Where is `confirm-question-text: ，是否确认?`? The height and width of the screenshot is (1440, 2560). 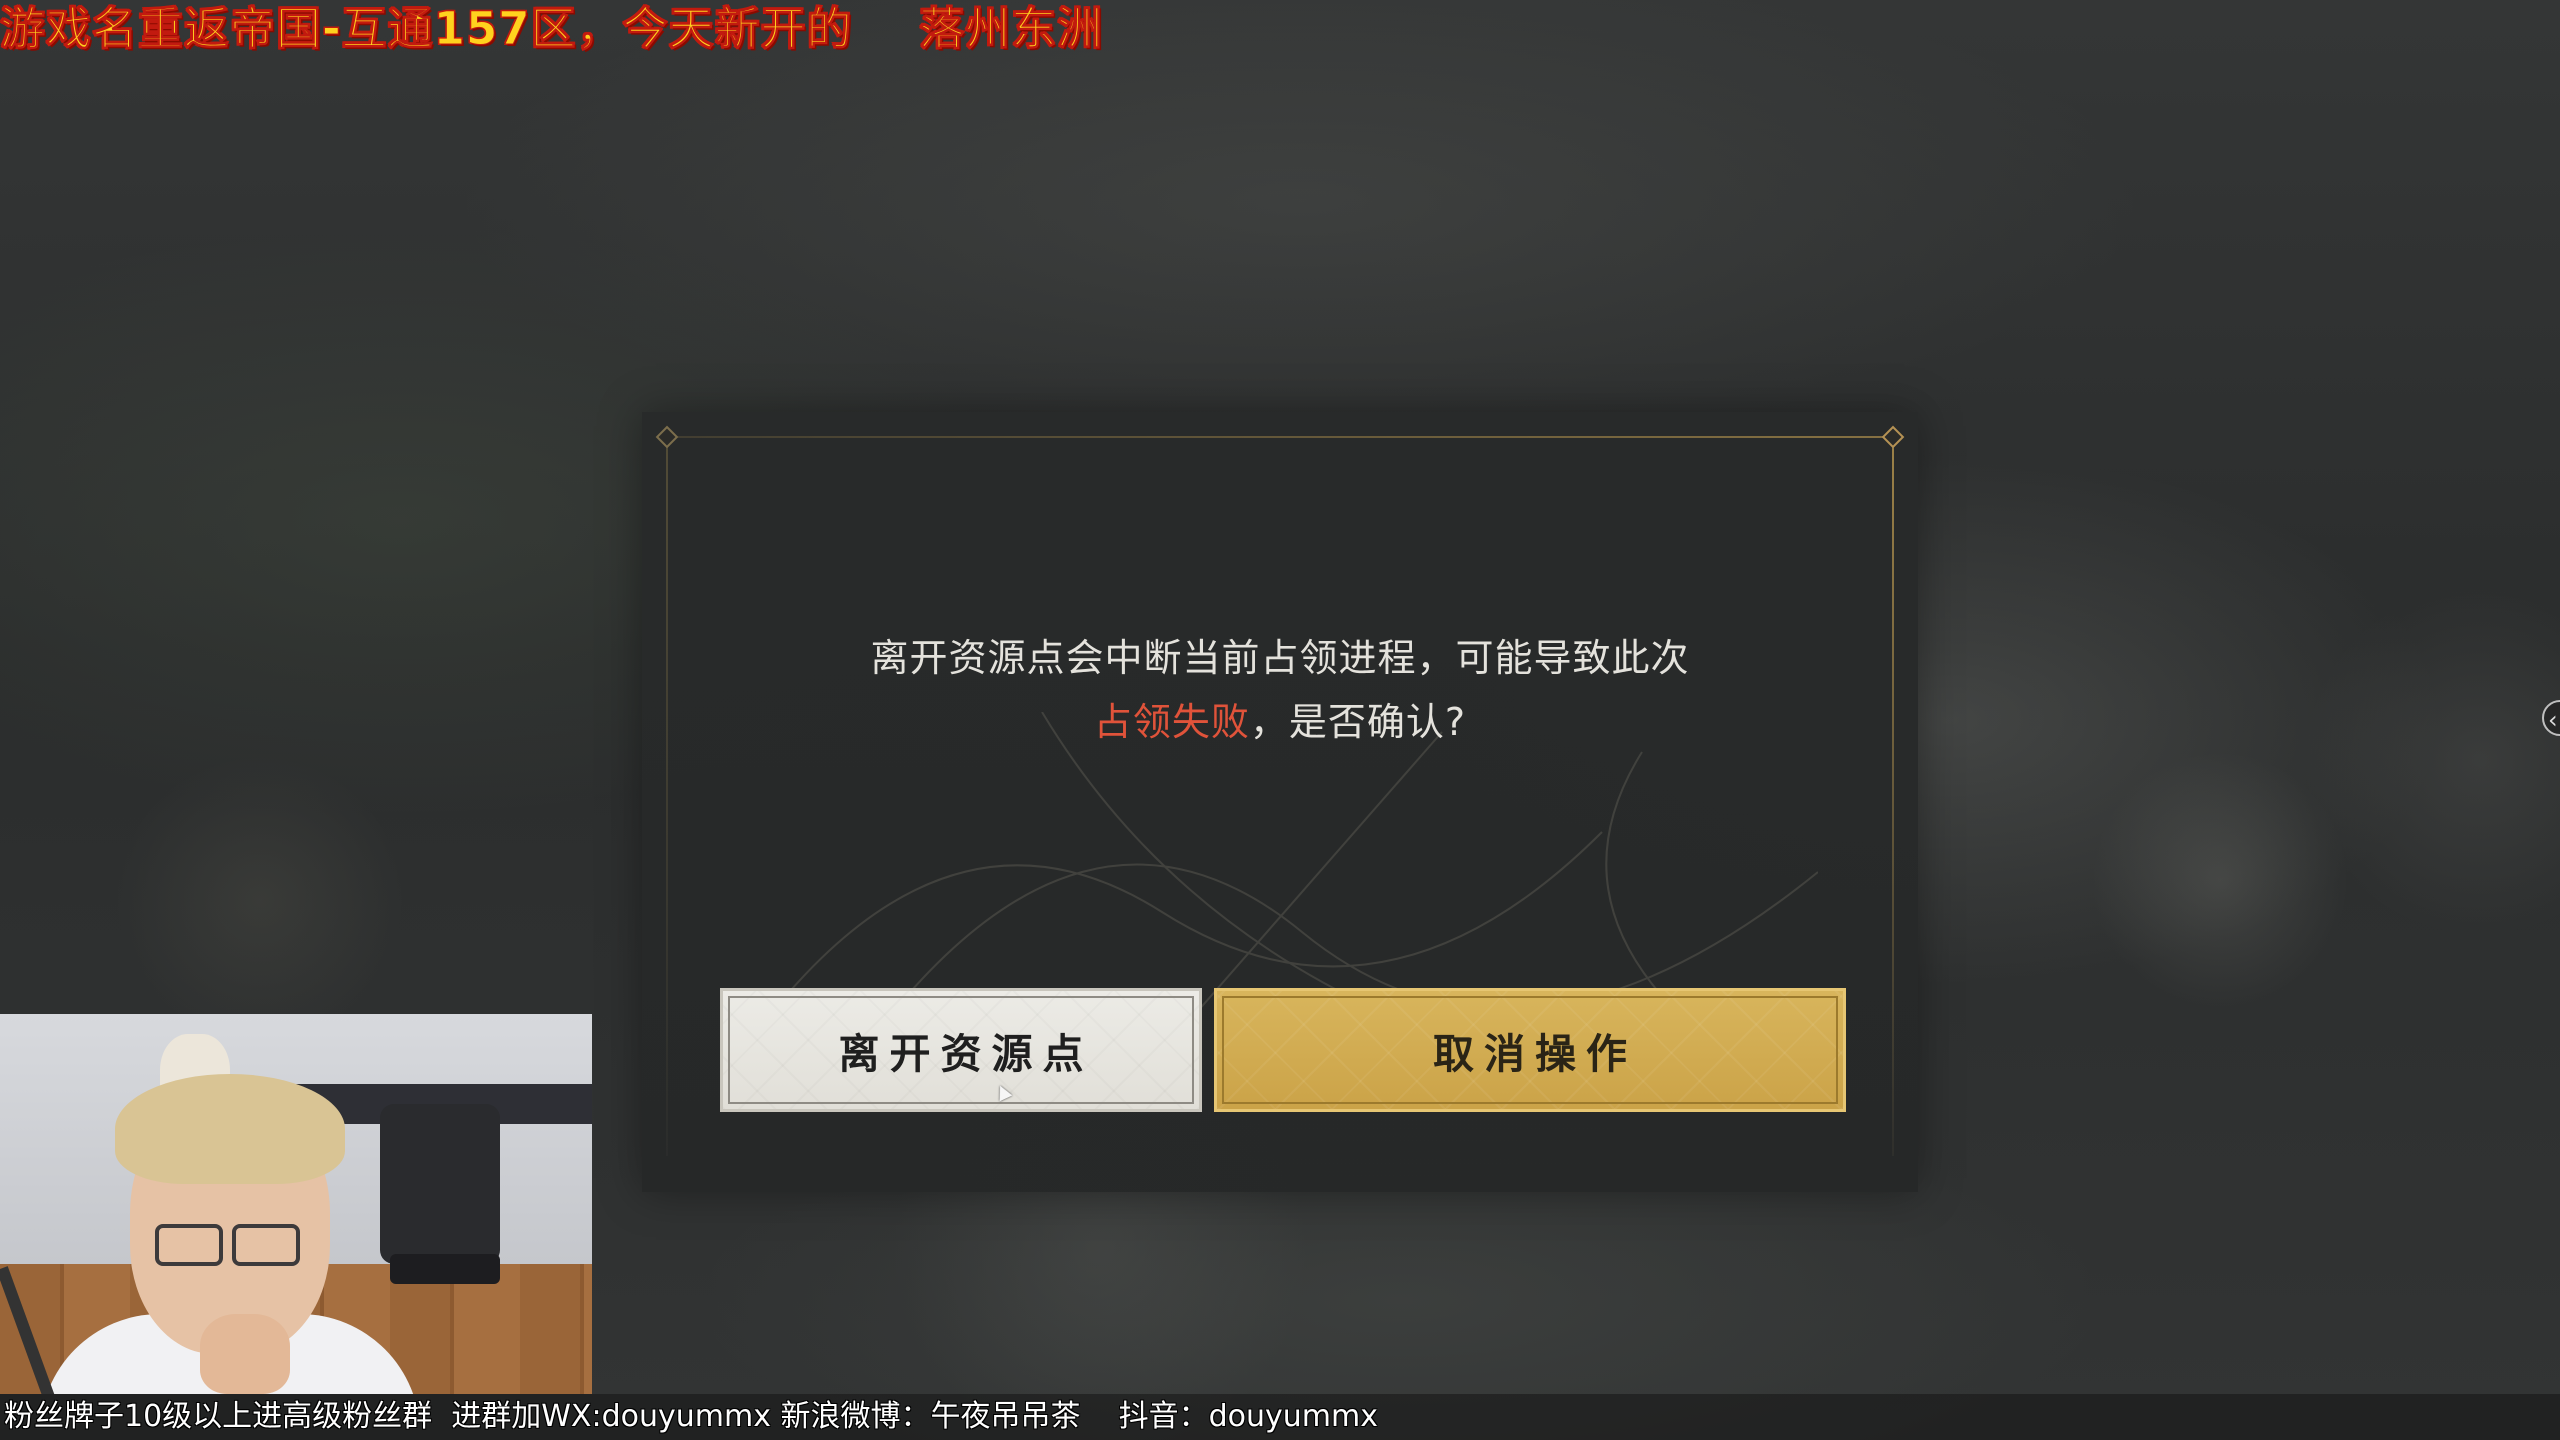
confirm-question-text: ，是否确认? is located at coordinates (1358, 722).